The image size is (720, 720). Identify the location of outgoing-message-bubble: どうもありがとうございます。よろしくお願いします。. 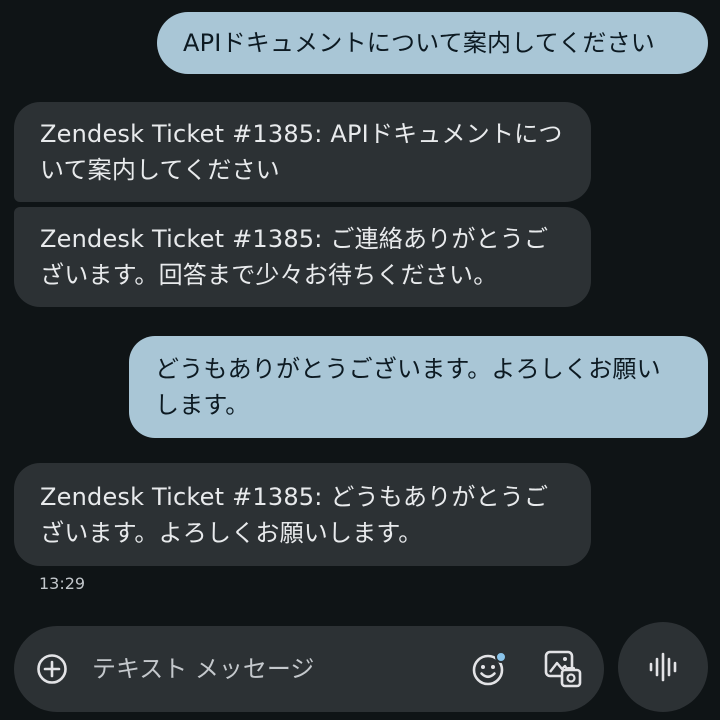
(418, 387).